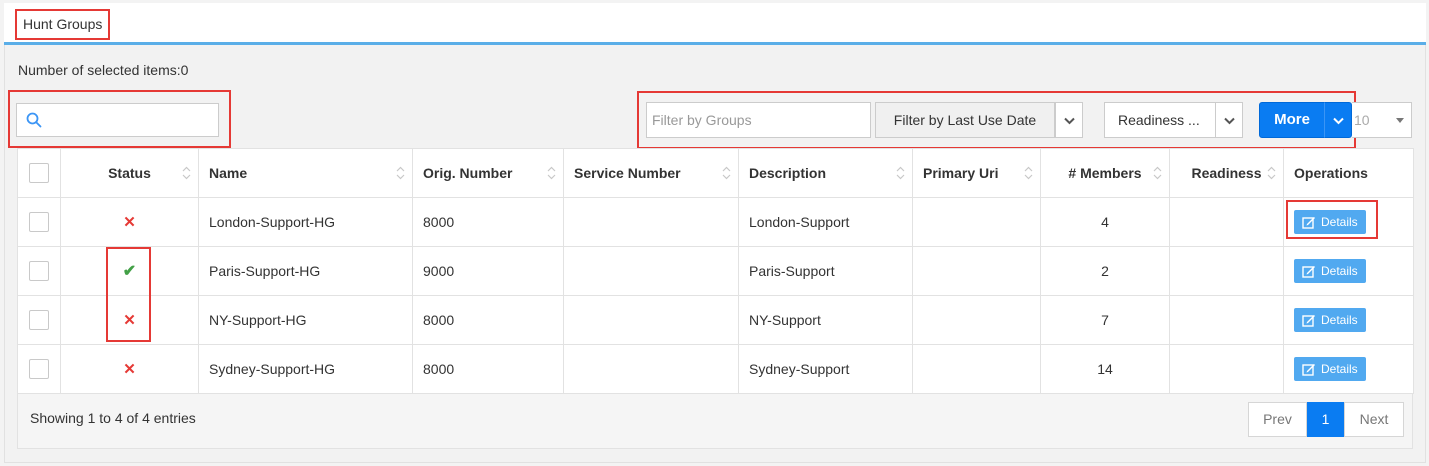  What do you see at coordinates (129, 173) in the screenshot?
I see `column-header-status: Status` at bounding box center [129, 173].